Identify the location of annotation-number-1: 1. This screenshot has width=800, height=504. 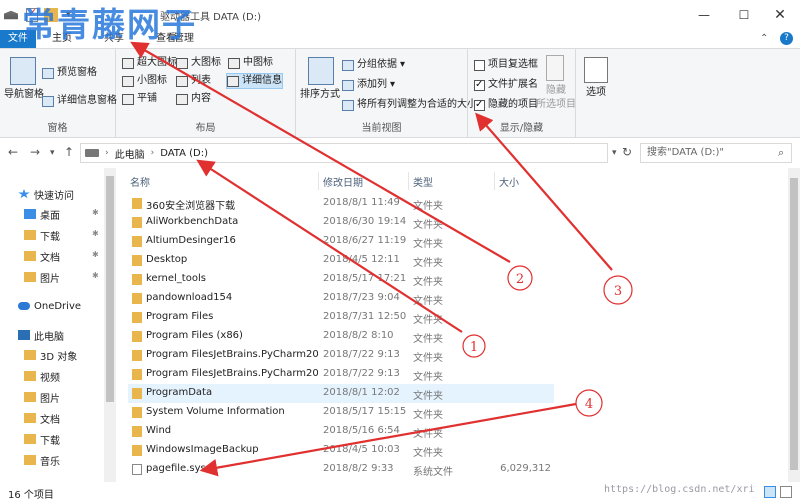
(474, 347).